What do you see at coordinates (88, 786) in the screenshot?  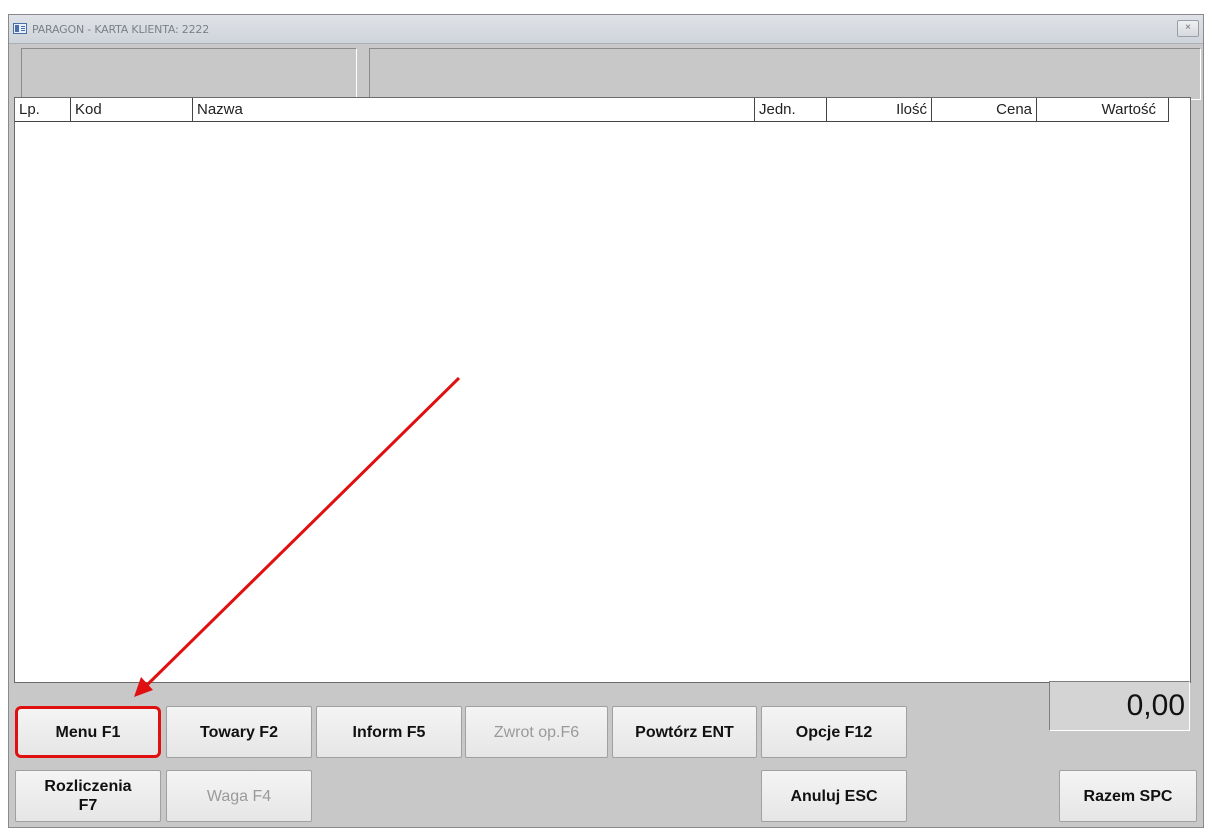 I see `rozliczenia-label-line1: Rozliczenia` at bounding box center [88, 786].